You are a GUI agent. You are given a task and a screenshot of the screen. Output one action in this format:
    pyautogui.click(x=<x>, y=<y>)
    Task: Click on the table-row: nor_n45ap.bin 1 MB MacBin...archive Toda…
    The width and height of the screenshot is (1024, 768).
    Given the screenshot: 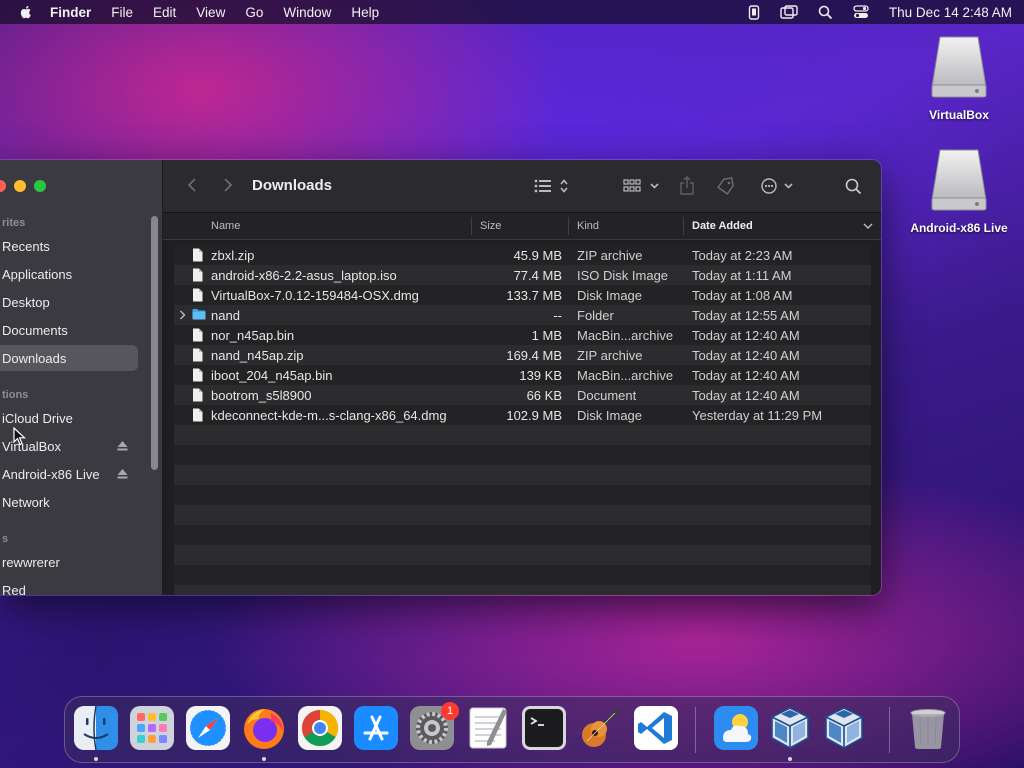 What is the action you would take?
    pyautogui.click(x=522, y=335)
    